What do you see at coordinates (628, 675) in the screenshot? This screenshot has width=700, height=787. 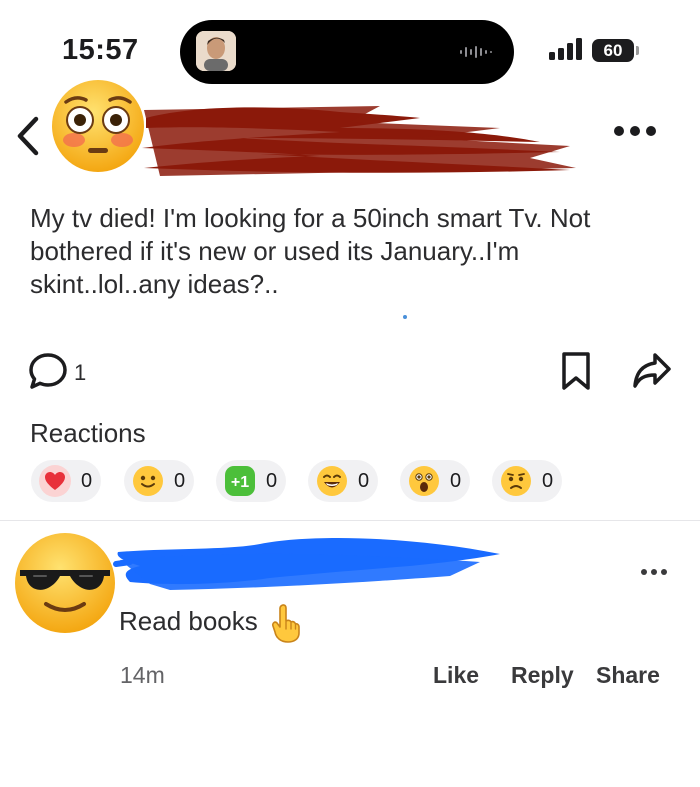 I see `share-button: Share` at bounding box center [628, 675].